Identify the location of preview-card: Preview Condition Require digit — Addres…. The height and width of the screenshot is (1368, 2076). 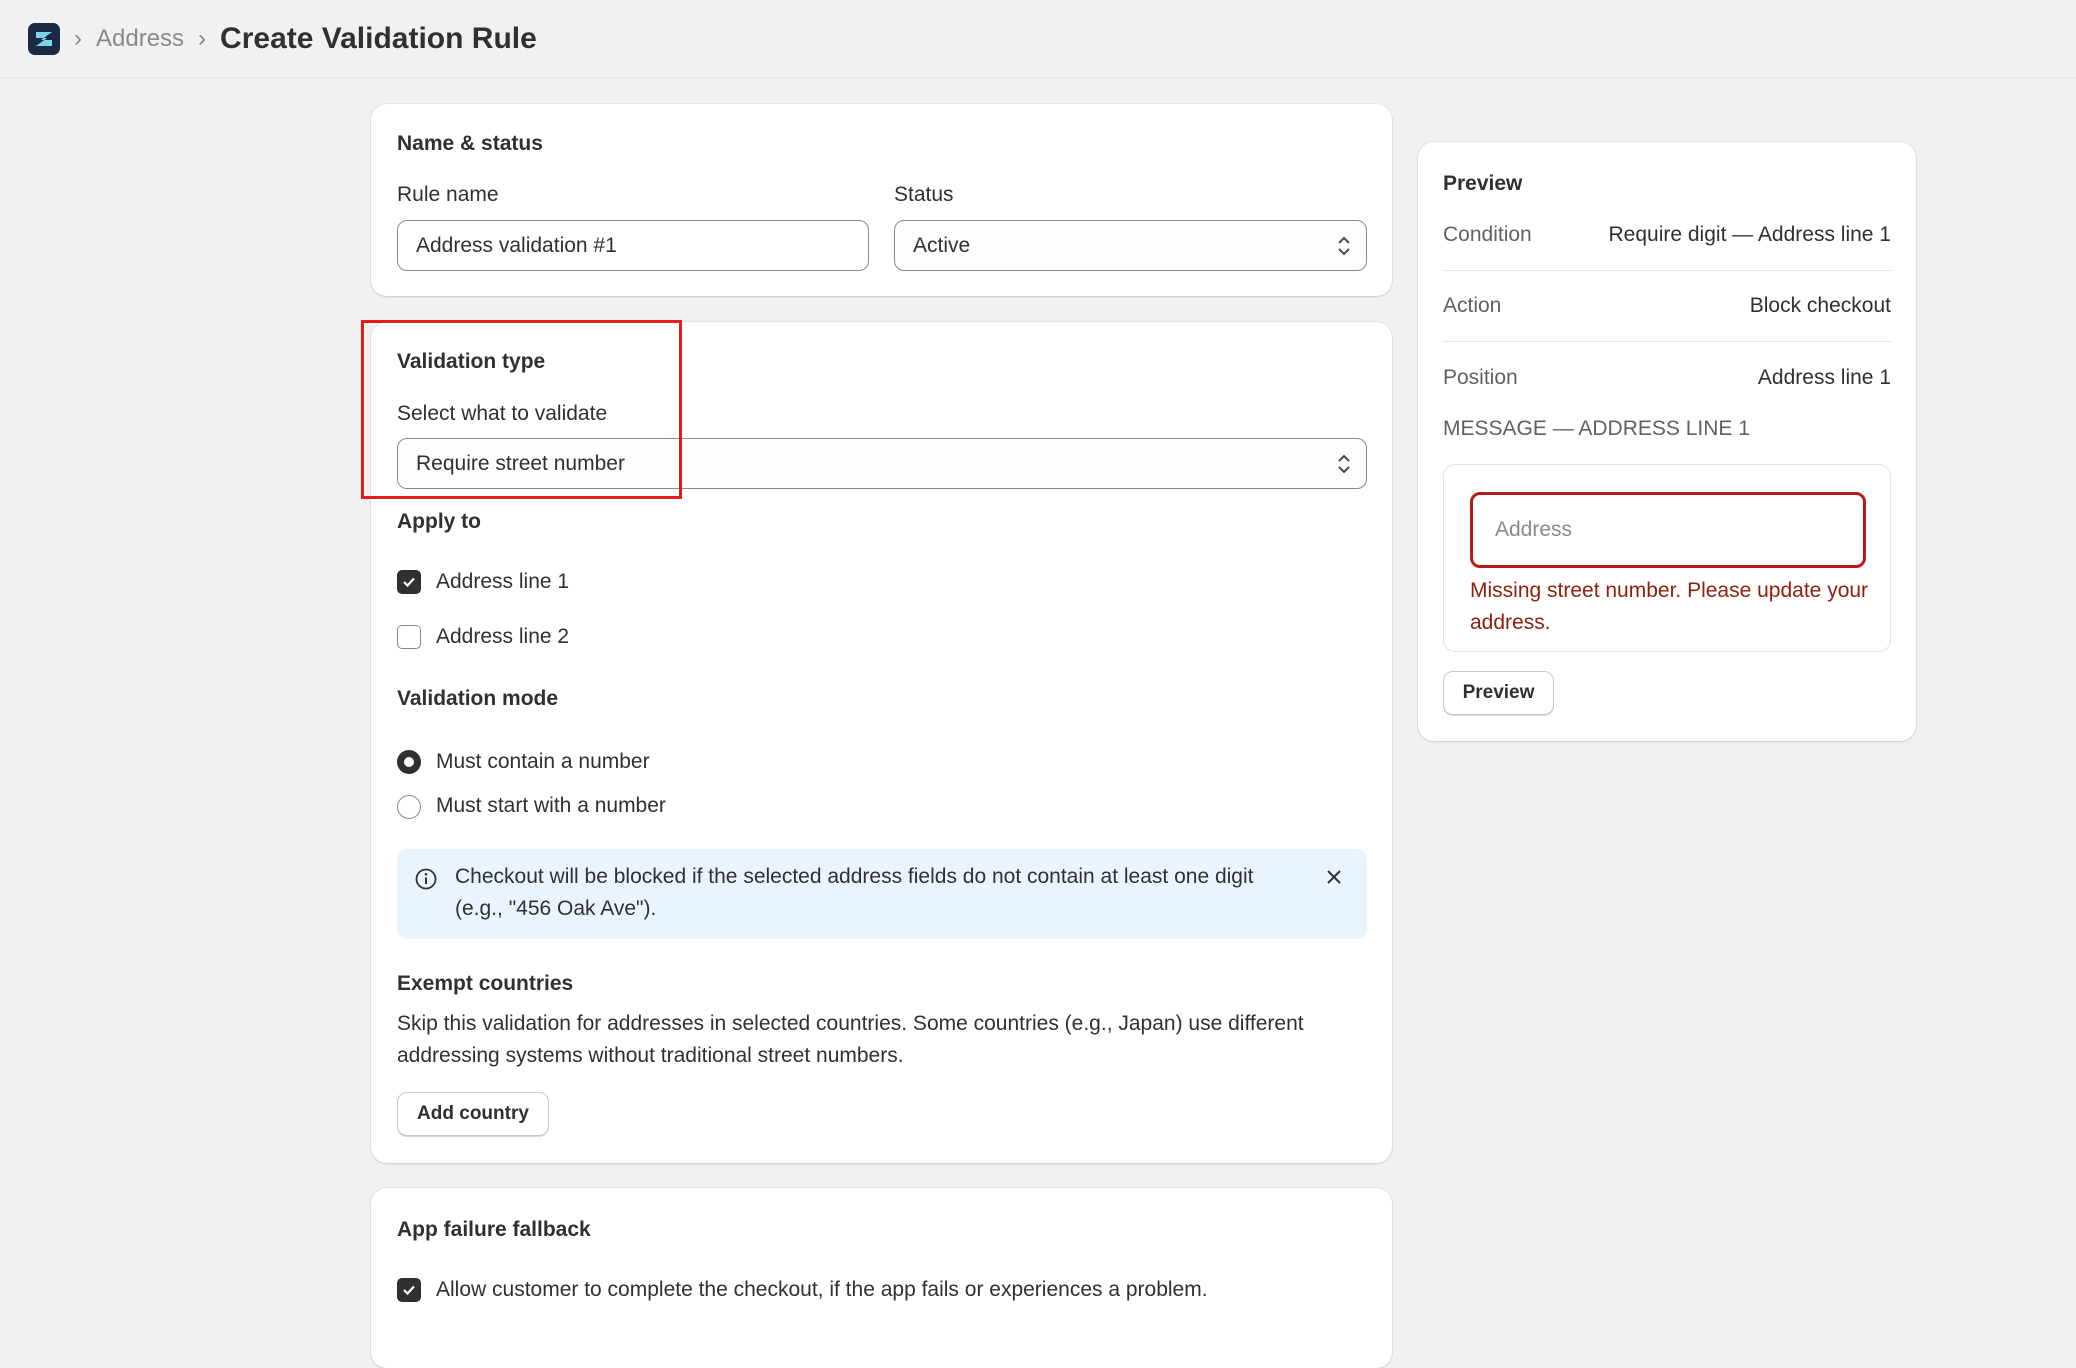
(1667, 441).